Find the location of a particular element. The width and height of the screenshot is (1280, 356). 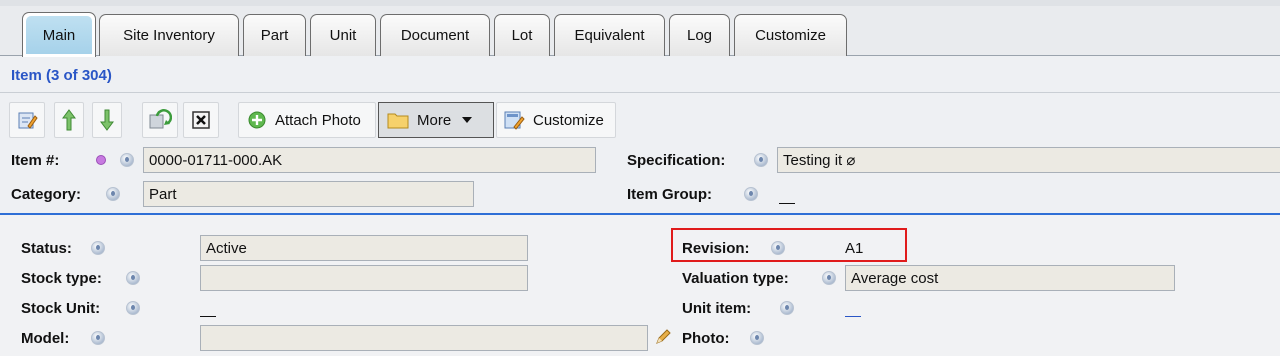

tab-part-label: Part is located at coordinates (274, 35).